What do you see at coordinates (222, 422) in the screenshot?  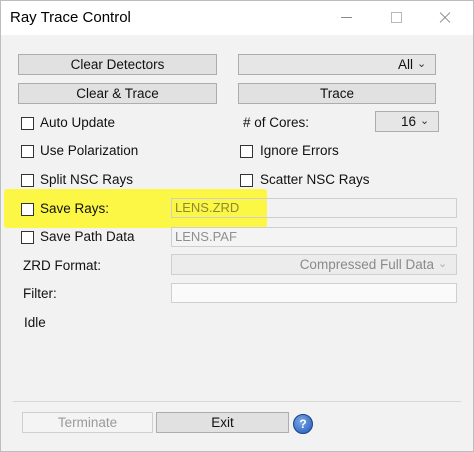 I see `exit-button: Exit` at bounding box center [222, 422].